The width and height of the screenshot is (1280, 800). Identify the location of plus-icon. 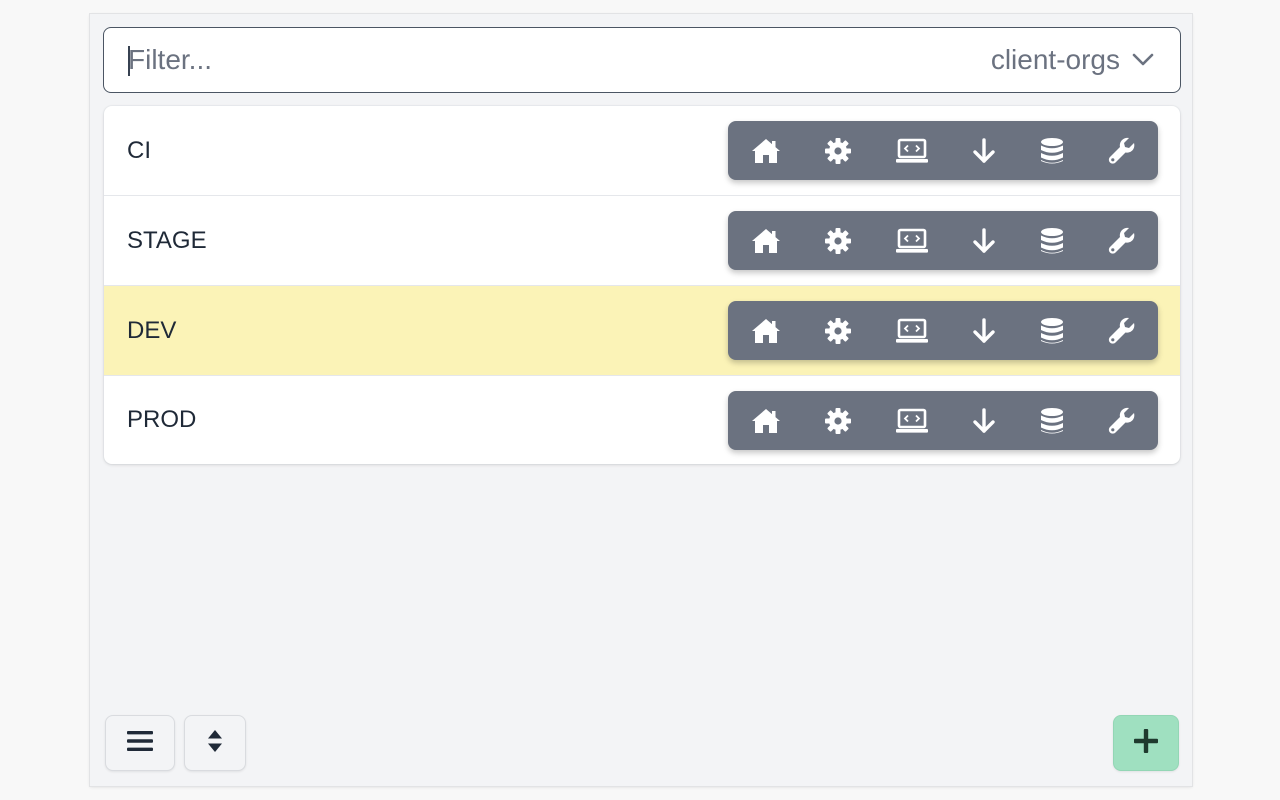
(1146, 743).